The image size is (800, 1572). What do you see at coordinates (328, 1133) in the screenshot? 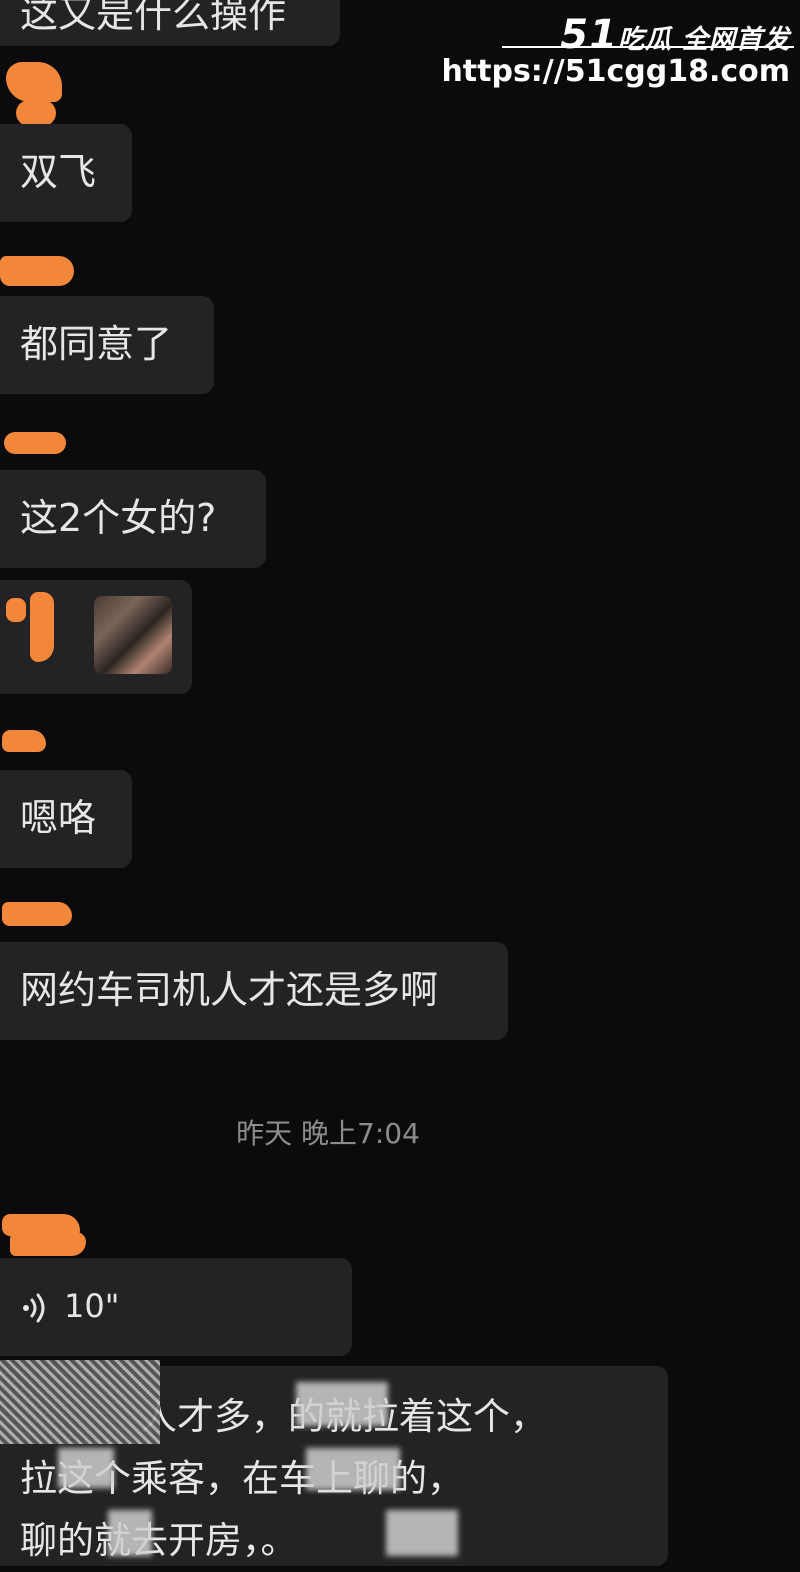
I see `chat-timestamp: 昨天 晚上7:04` at bounding box center [328, 1133].